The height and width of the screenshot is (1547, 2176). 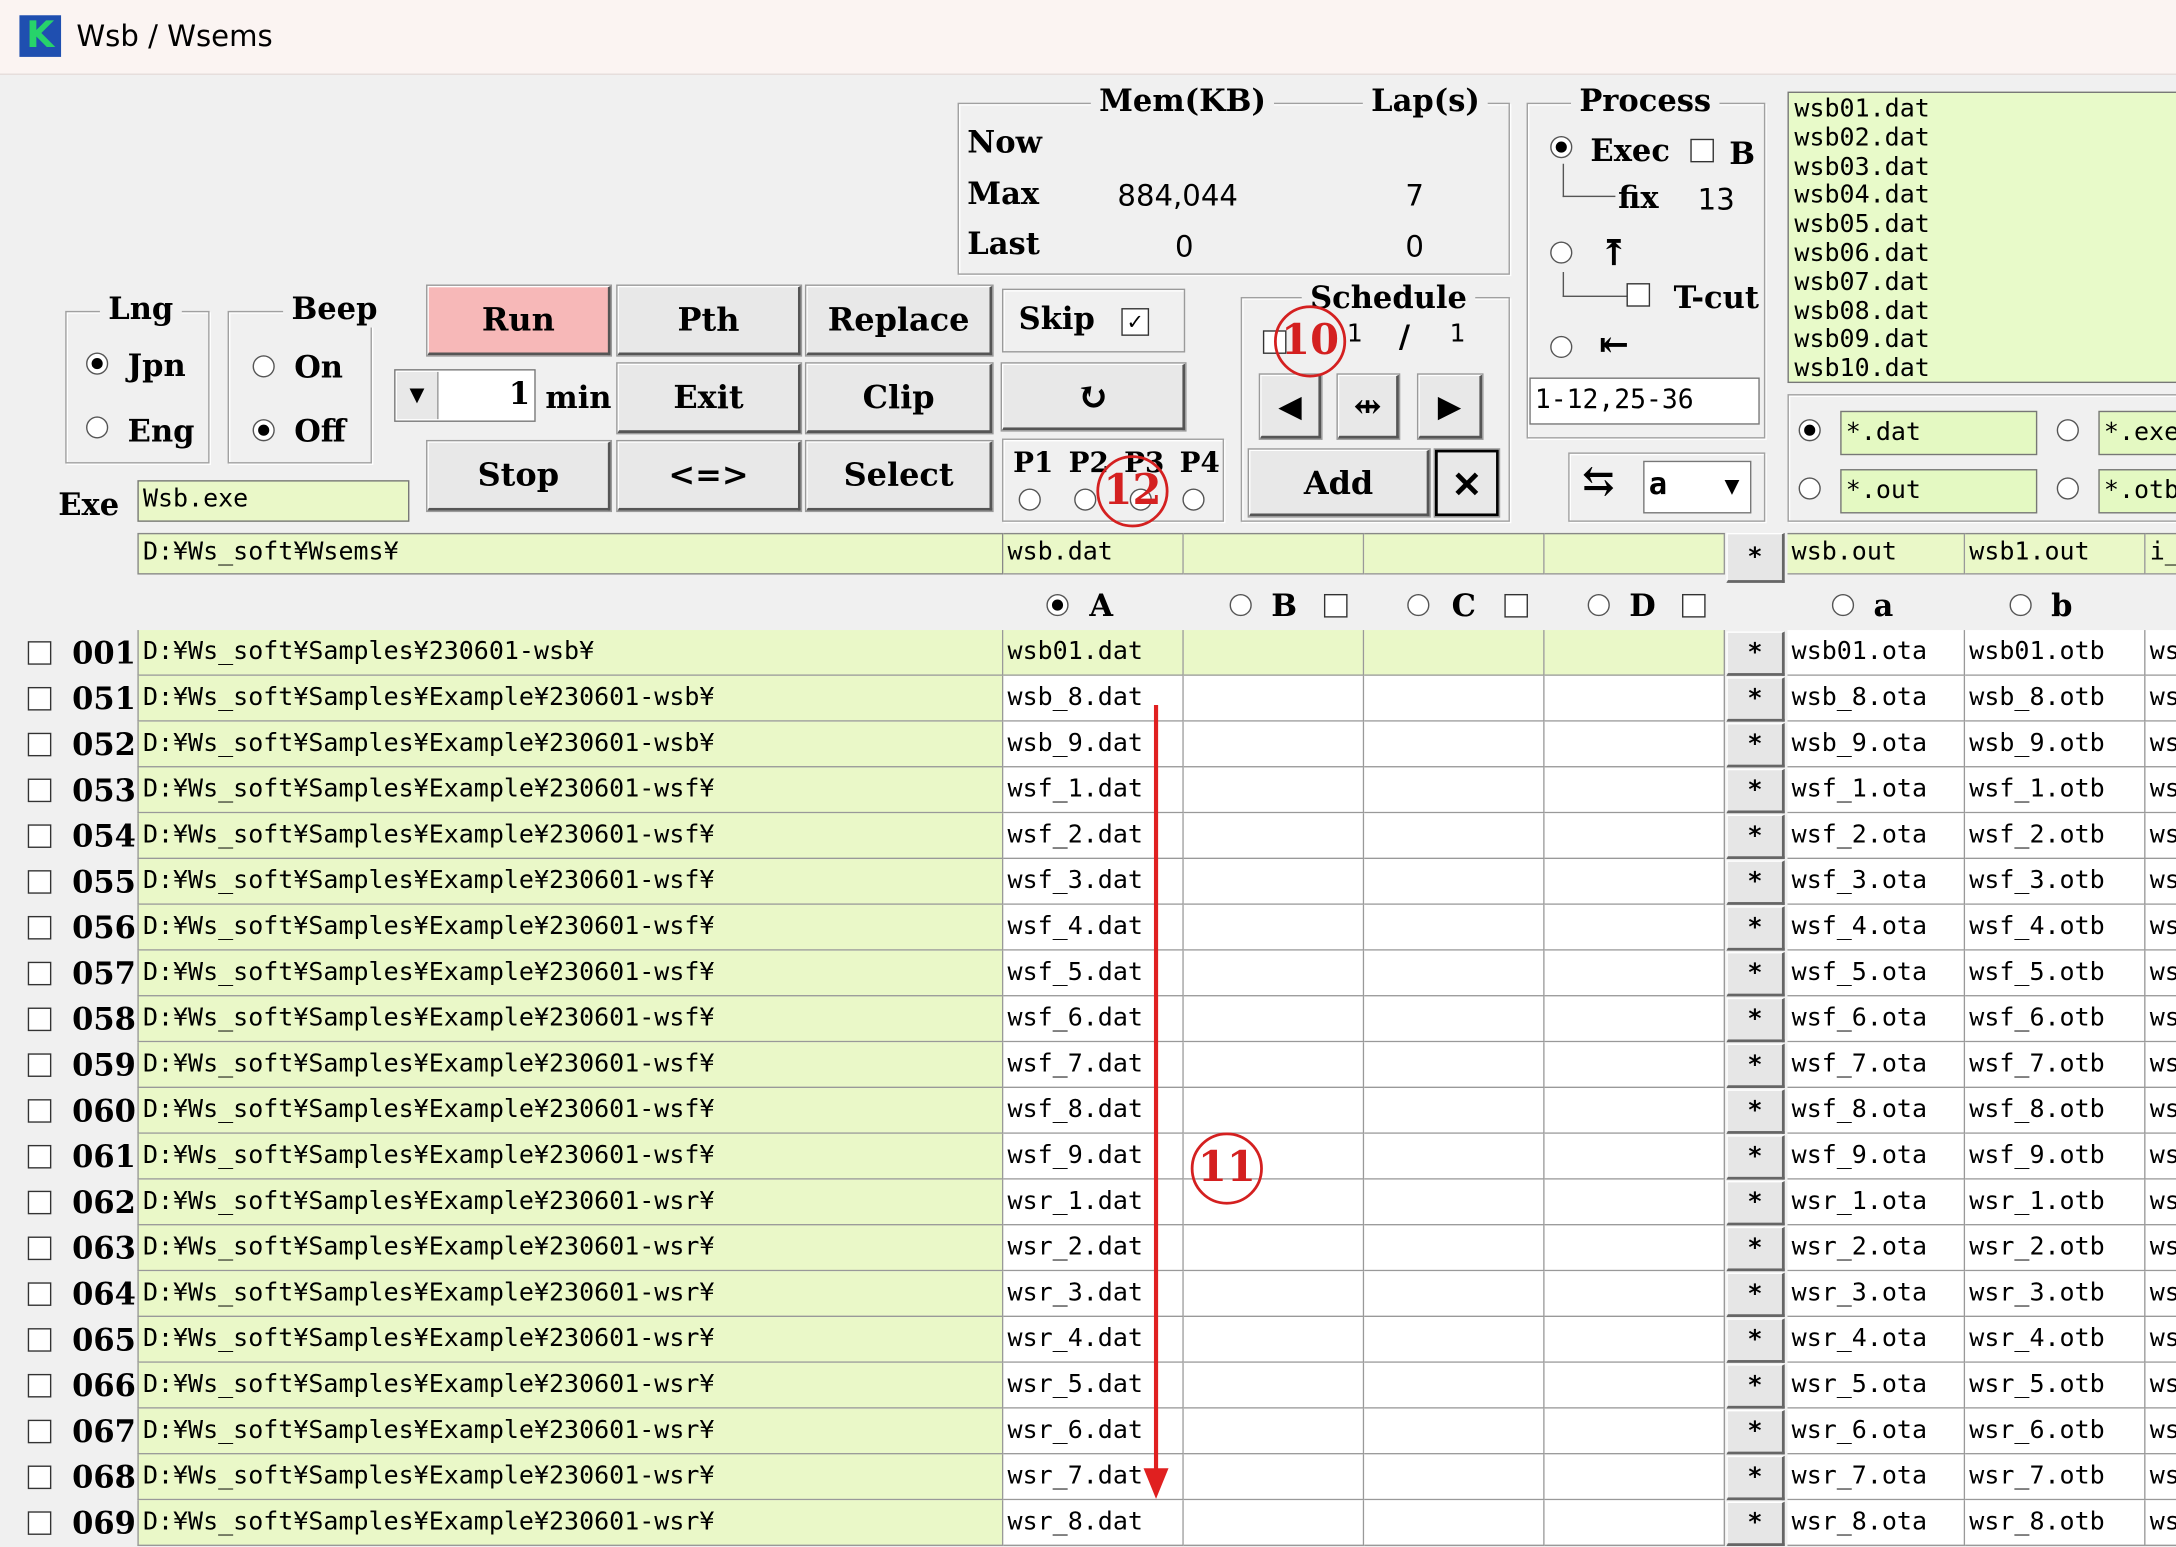 I want to click on exe-input: Wsb.exe, so click(x=273, y=501).